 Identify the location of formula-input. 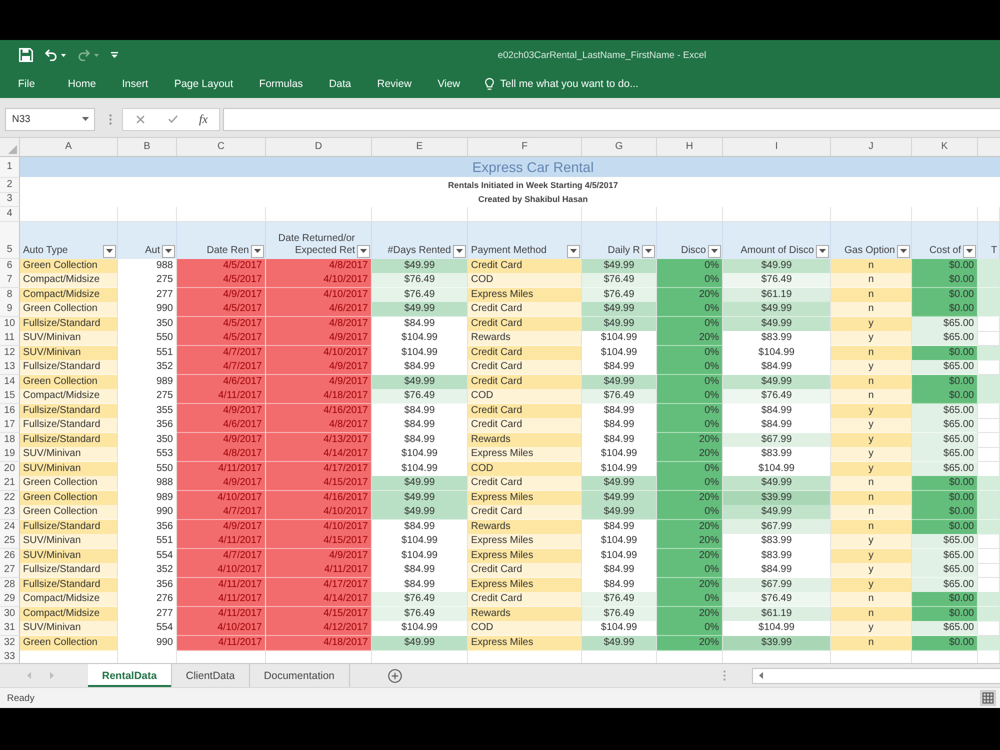
(611, 119).